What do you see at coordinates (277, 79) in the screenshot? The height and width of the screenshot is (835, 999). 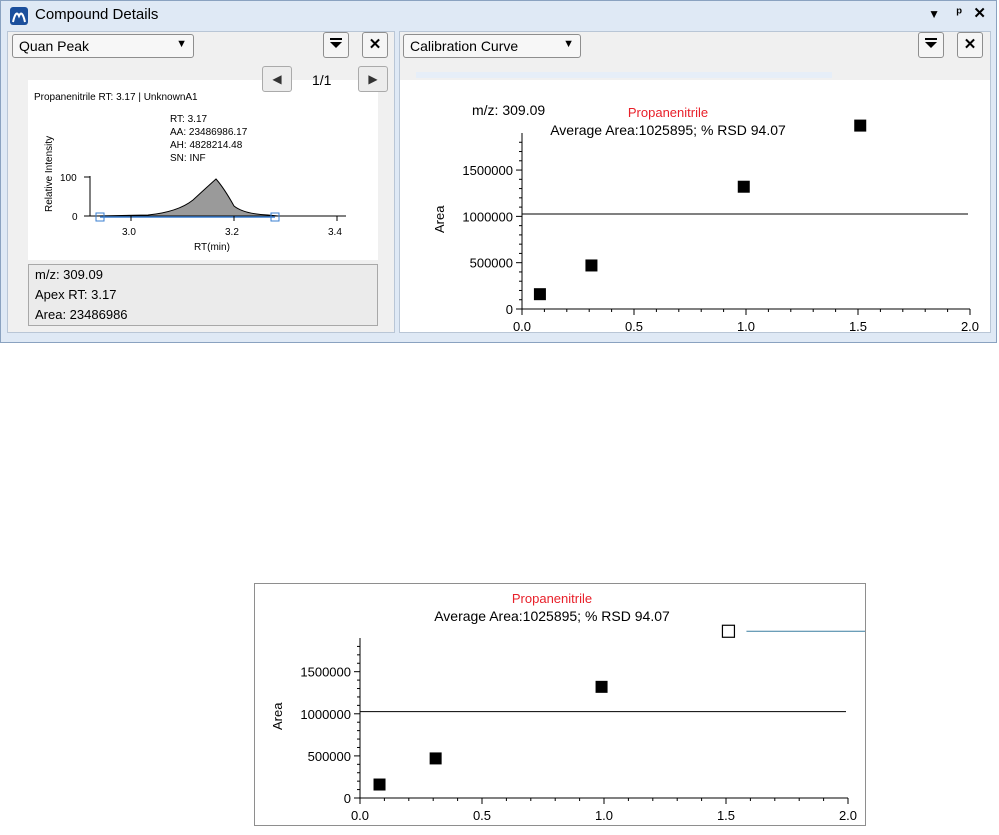 I see `previous-peak-button: ◀` at bounding box center [277, 79].